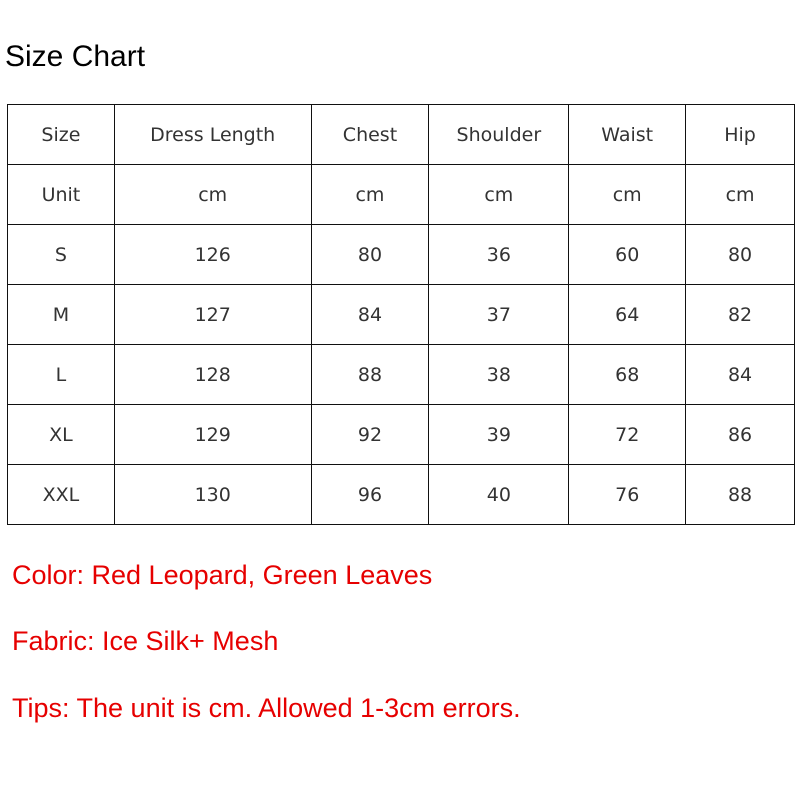 This screenshot has height=800, width=800. I want to click on table-cell: Chest, so click(370, 134).